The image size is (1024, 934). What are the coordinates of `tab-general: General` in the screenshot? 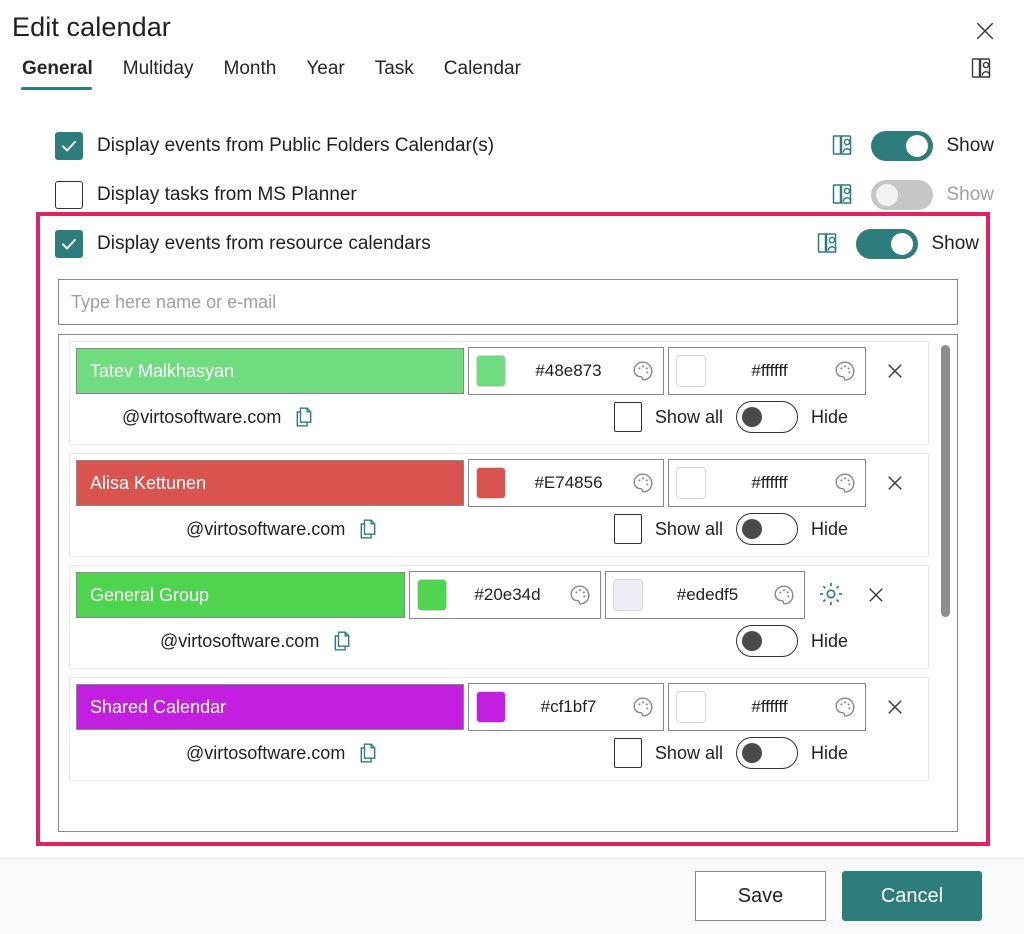 It's located at (63, 73).